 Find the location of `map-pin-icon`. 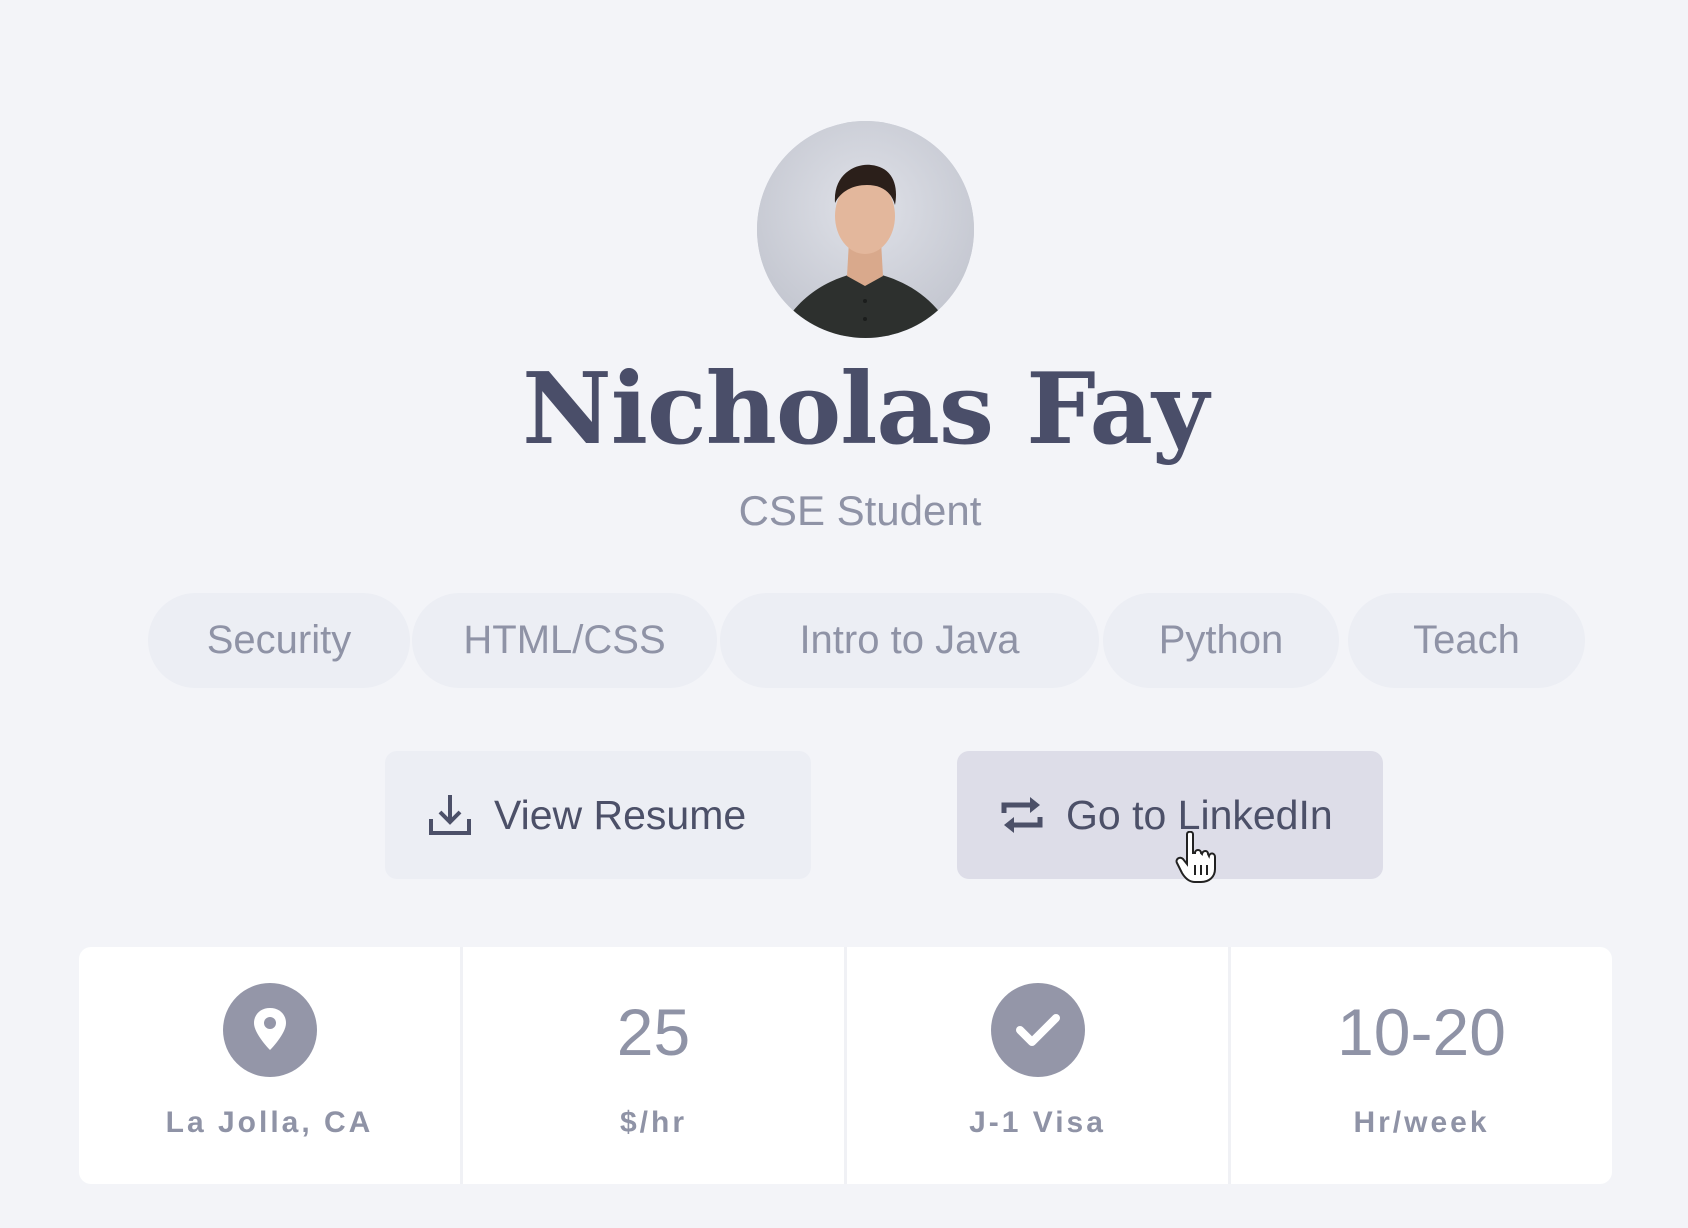

map-pin-icon is located at coordinates (269, 1030).